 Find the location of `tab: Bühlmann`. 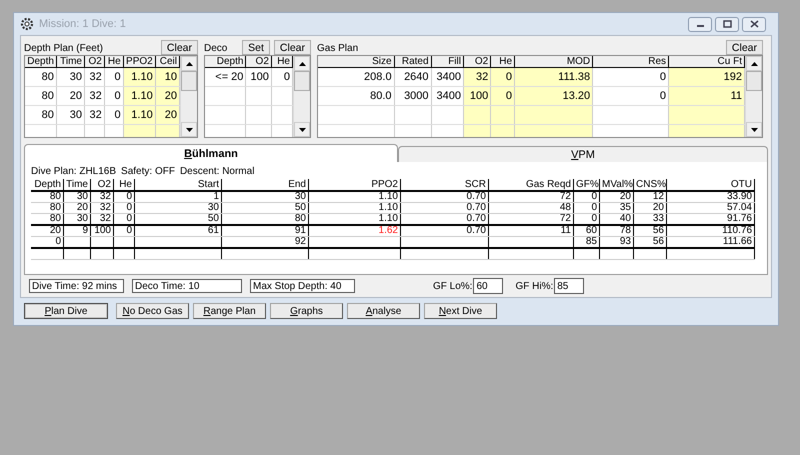

tab: Bühlmann is located at coordinates (211, 153).